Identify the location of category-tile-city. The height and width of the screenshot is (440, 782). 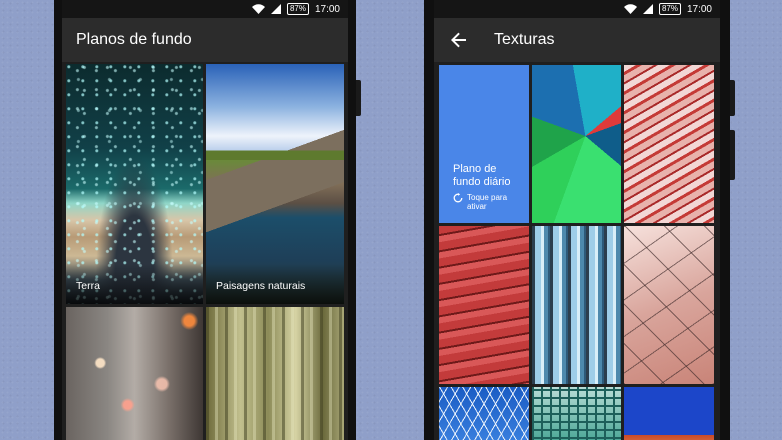
(134, 373).